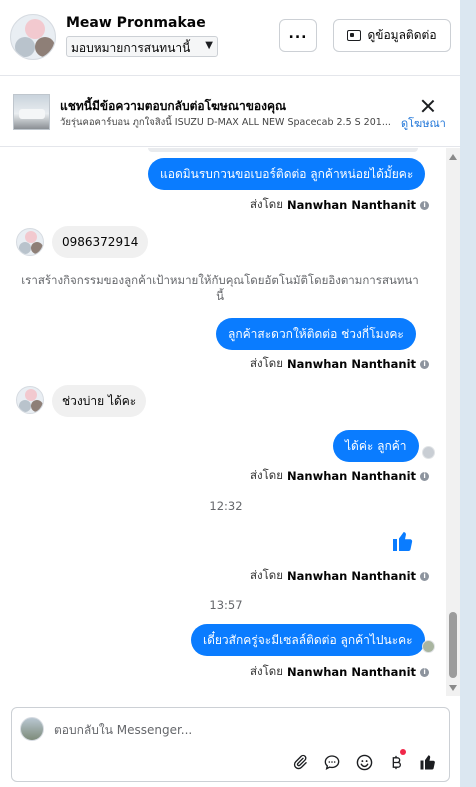 Image resolution: width=476 pixels, height=787 pixels. What do you see at coordinates (396, 760) in the screenshot?
I see `currency-icon` at bounding box center [396, 760].